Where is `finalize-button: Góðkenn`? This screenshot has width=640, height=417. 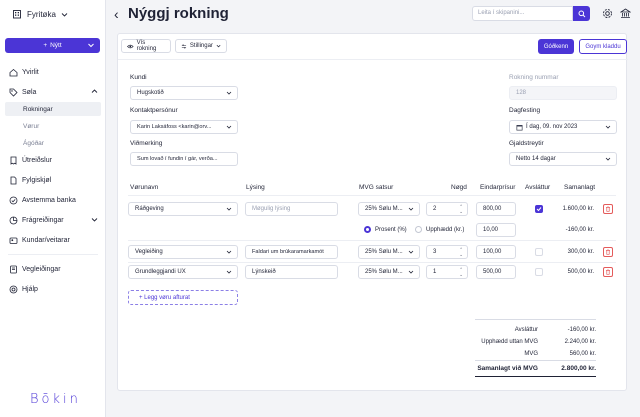 finalize-button: Góðkenn is located at coordinates (556, 46).